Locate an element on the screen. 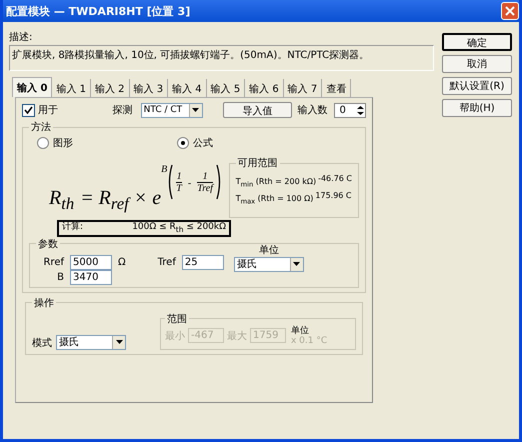 Image resolution: width=522 pixels, height=442 pixels. group-title: 可用范围 is located at coordinates (257, 163).